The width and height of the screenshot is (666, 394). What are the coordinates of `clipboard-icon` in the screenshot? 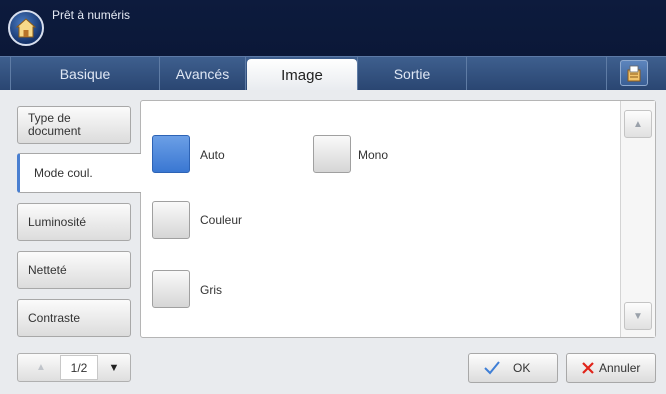 It's located at (634, 73).